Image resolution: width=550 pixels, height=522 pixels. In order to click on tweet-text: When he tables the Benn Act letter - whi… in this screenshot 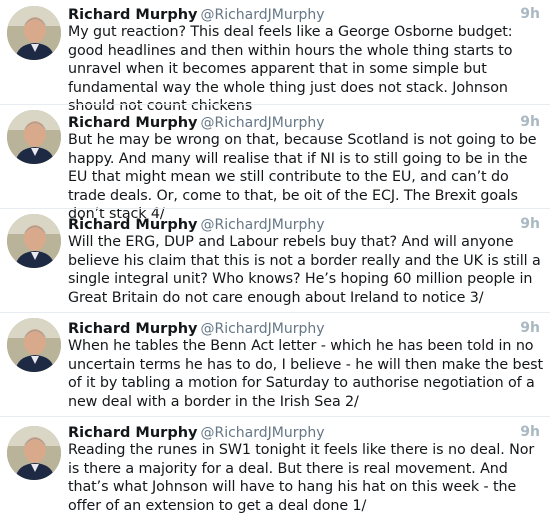, I will do `click(306, 374)`.